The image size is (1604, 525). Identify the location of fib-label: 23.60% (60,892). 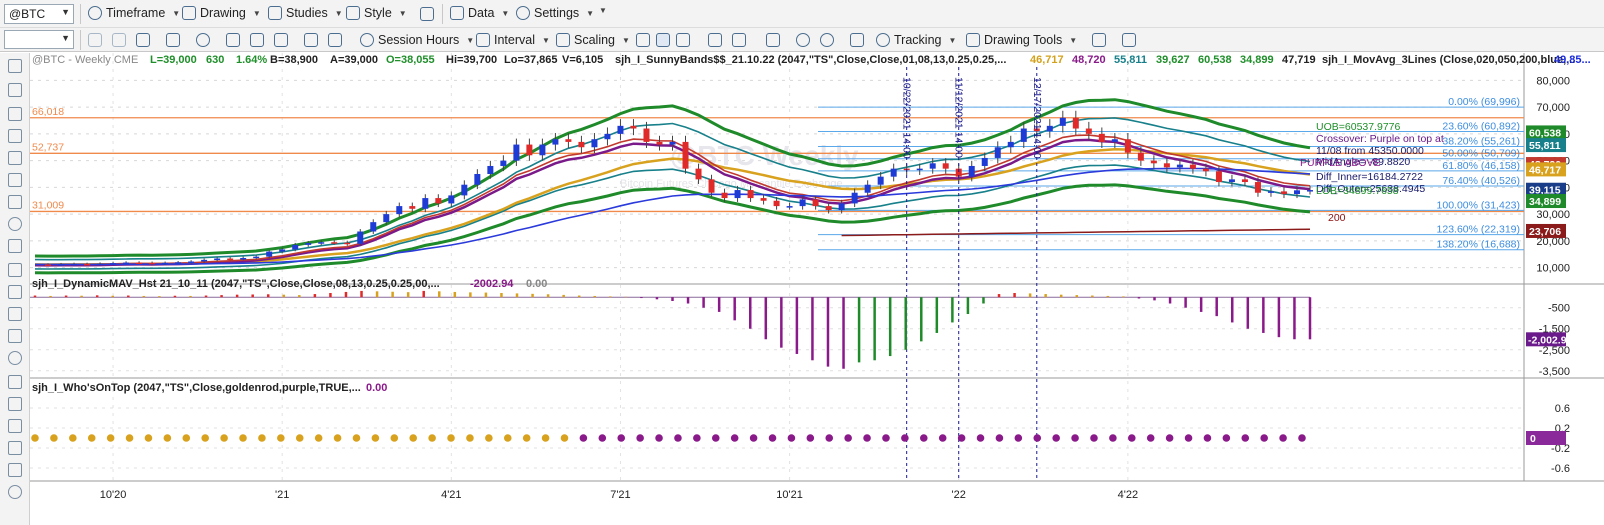
(1481, 126).